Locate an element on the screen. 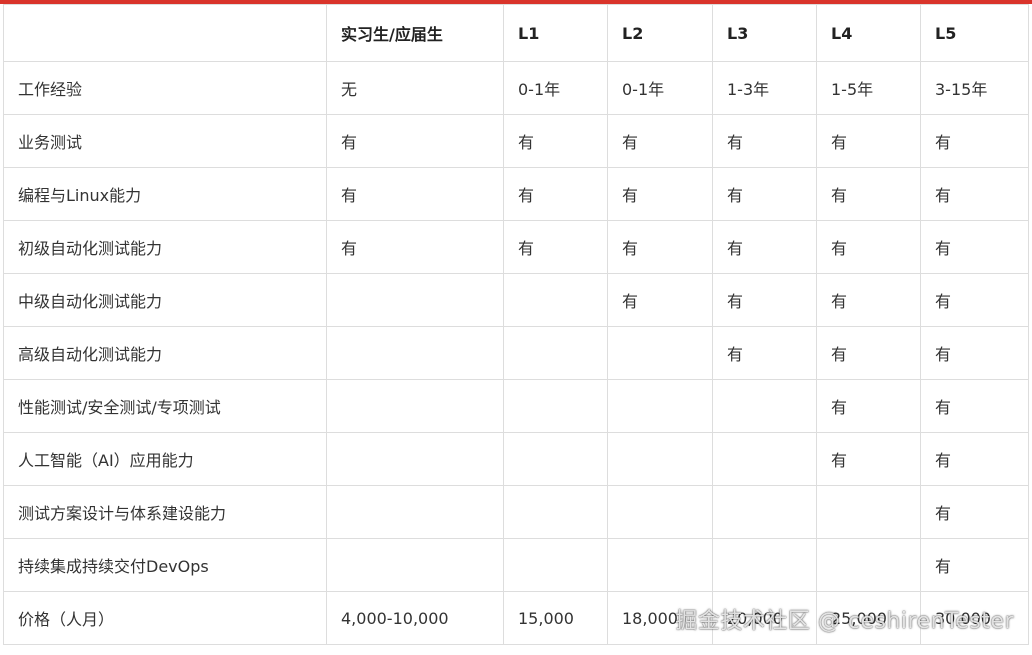 This screenshot has height=655, width=1032. table-cell: 4,000-10,000 is located at coordinates (415, 618).